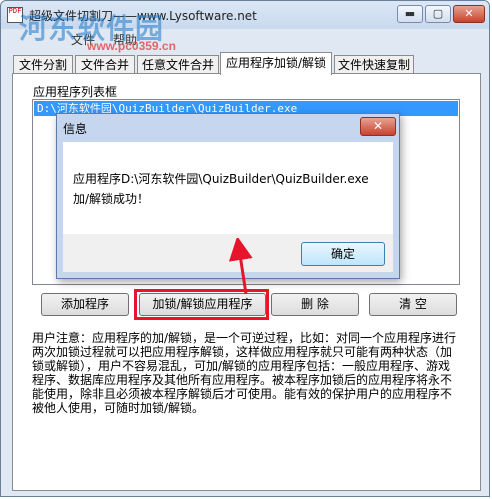 The height and width of the screenshot is (499, 492). What do you see at coordinates (438, 14) in the screenshot?
I see `maximize-button: ▢` at bounding box center [438, 14].